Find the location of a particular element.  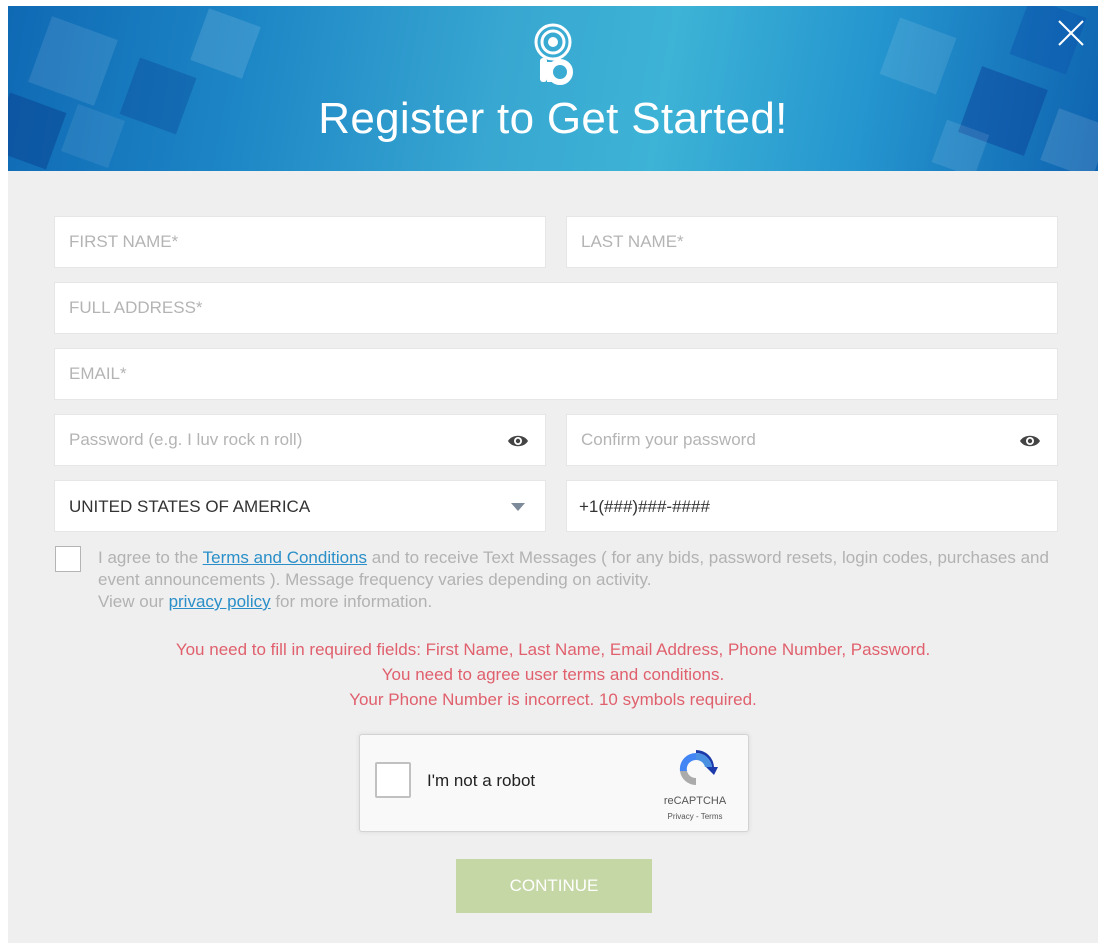

country-select: UNITED STATES OF AMERICA is located at coordinates (300, 506).